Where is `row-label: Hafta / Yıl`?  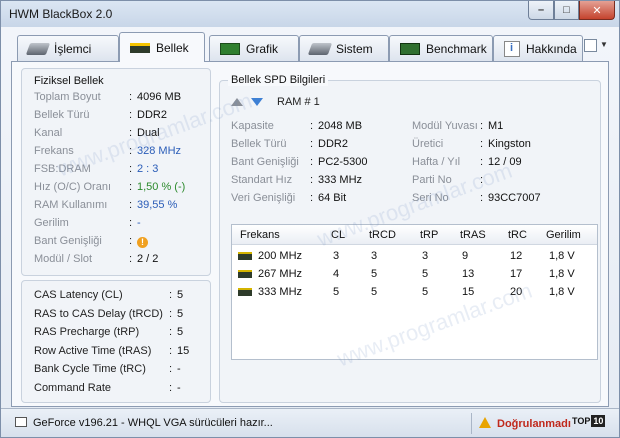
row-label: Hafta / Yıl is located at coordinates (436, 162).